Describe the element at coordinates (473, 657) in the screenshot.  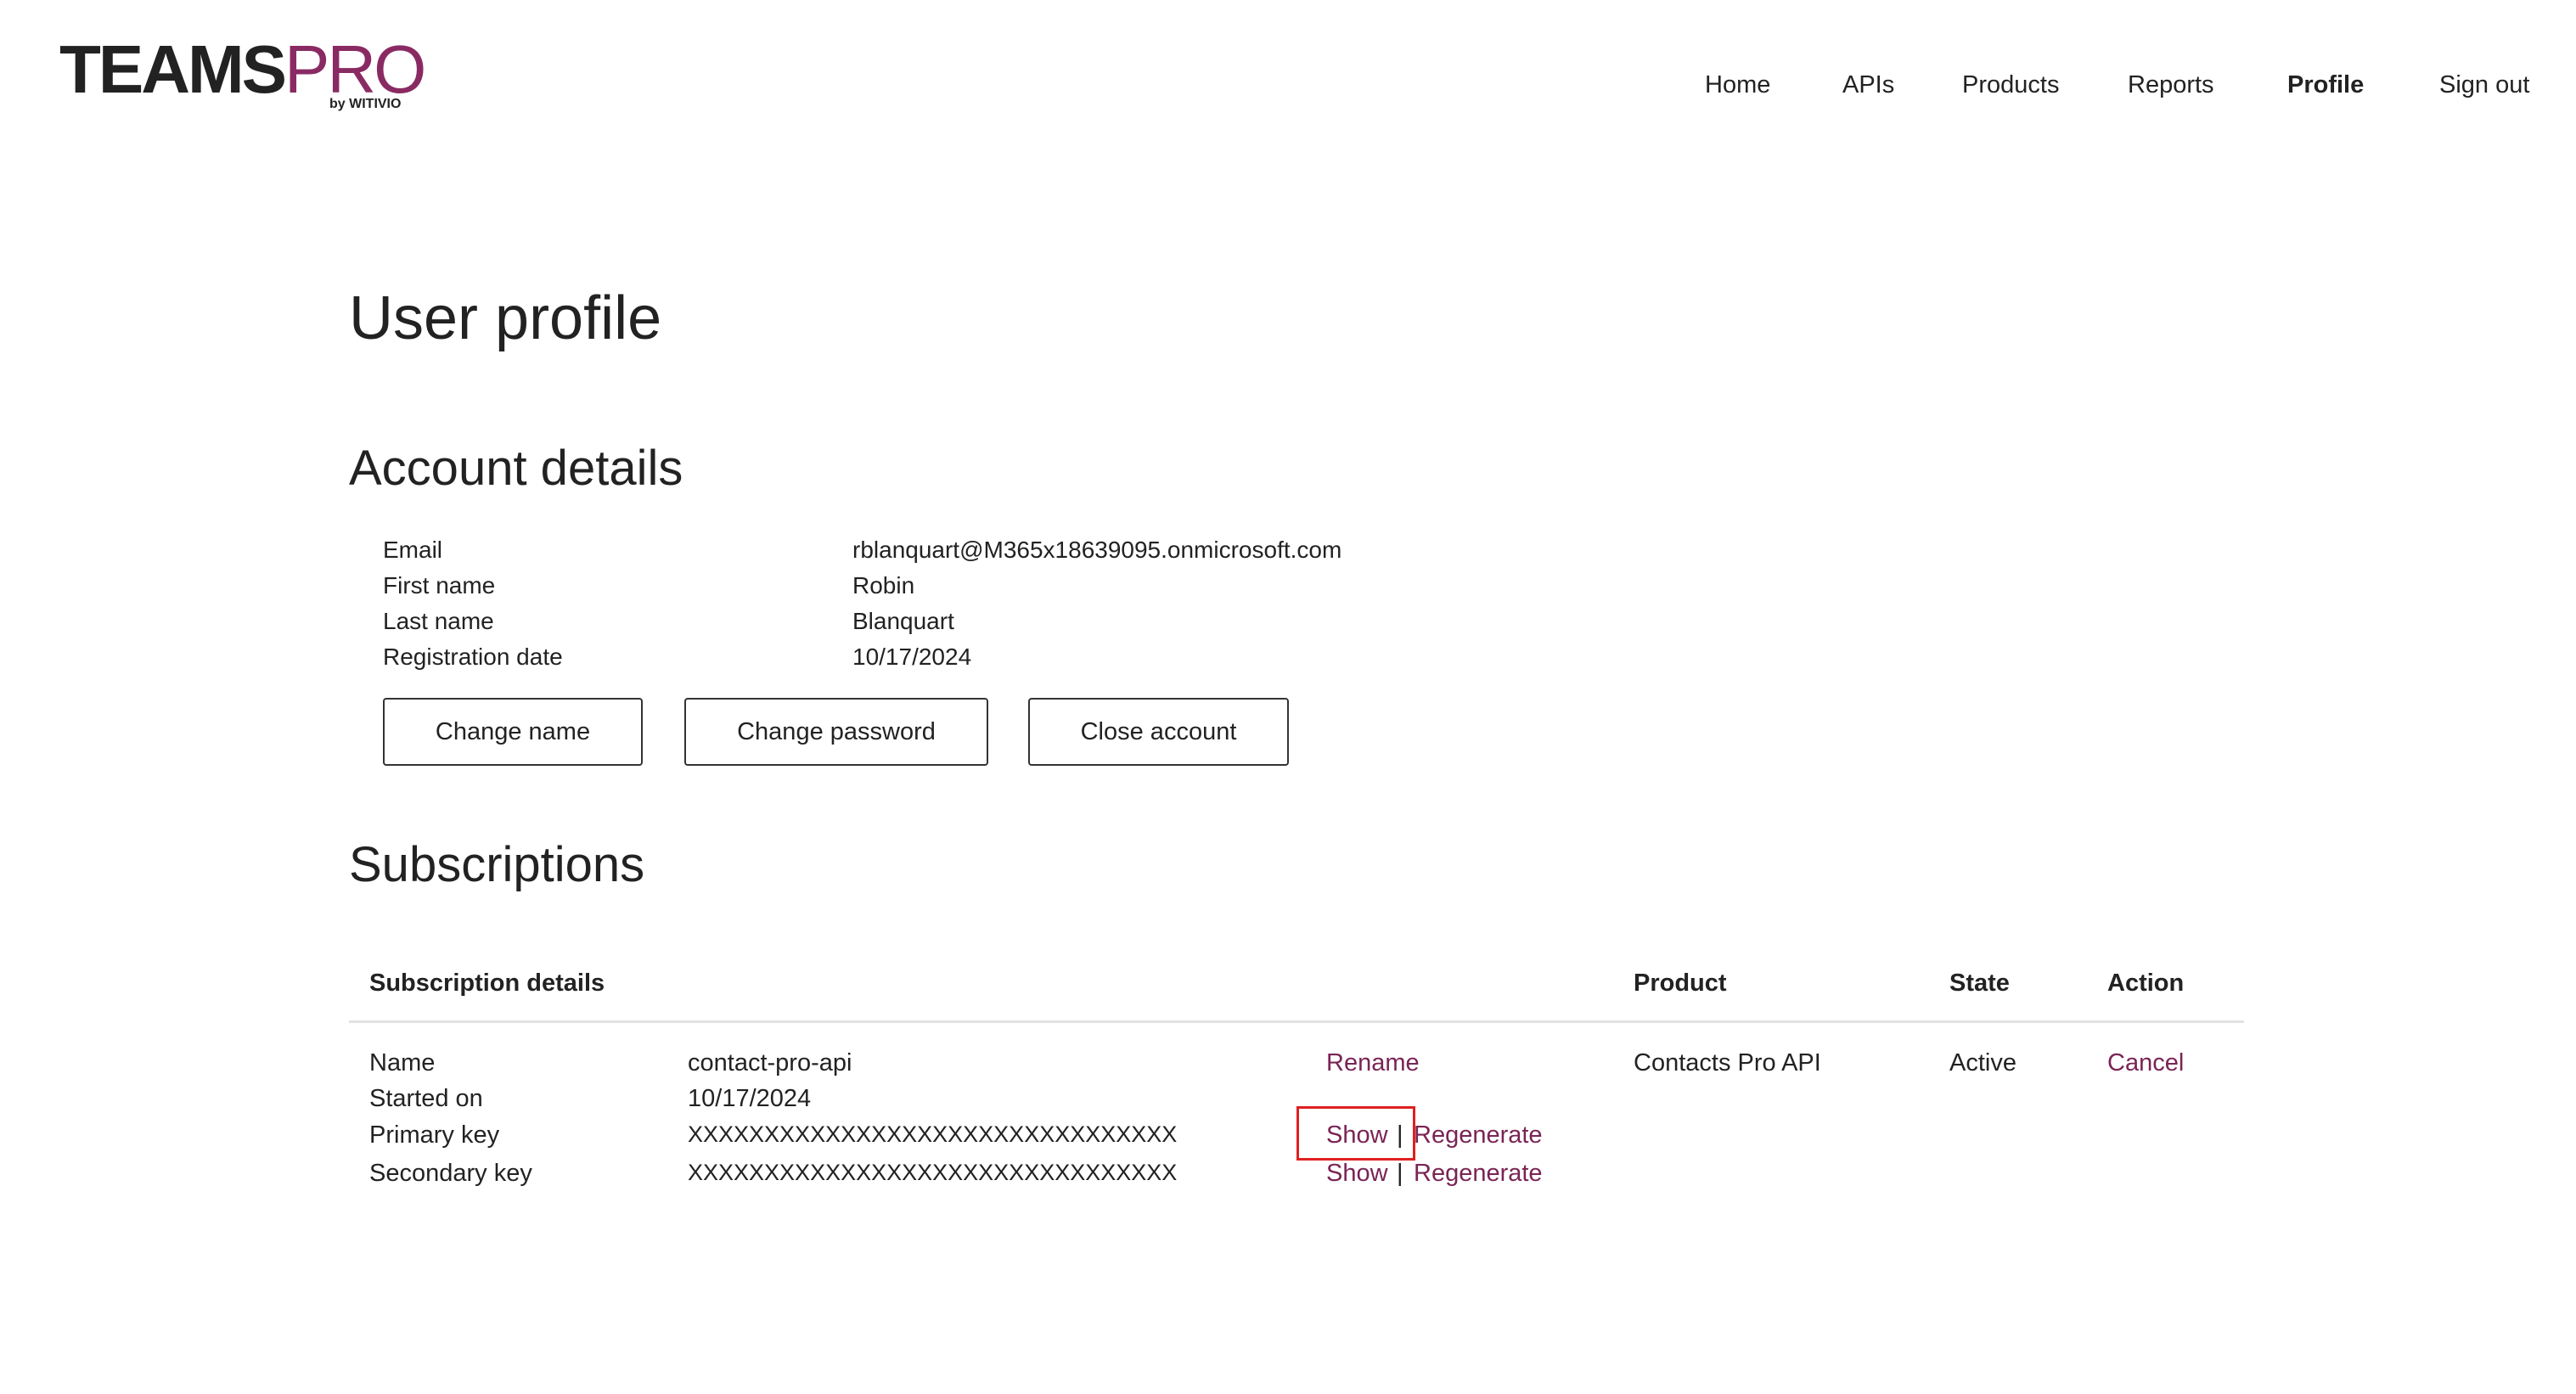
I see `registration-date-label: Registration date` at that location.